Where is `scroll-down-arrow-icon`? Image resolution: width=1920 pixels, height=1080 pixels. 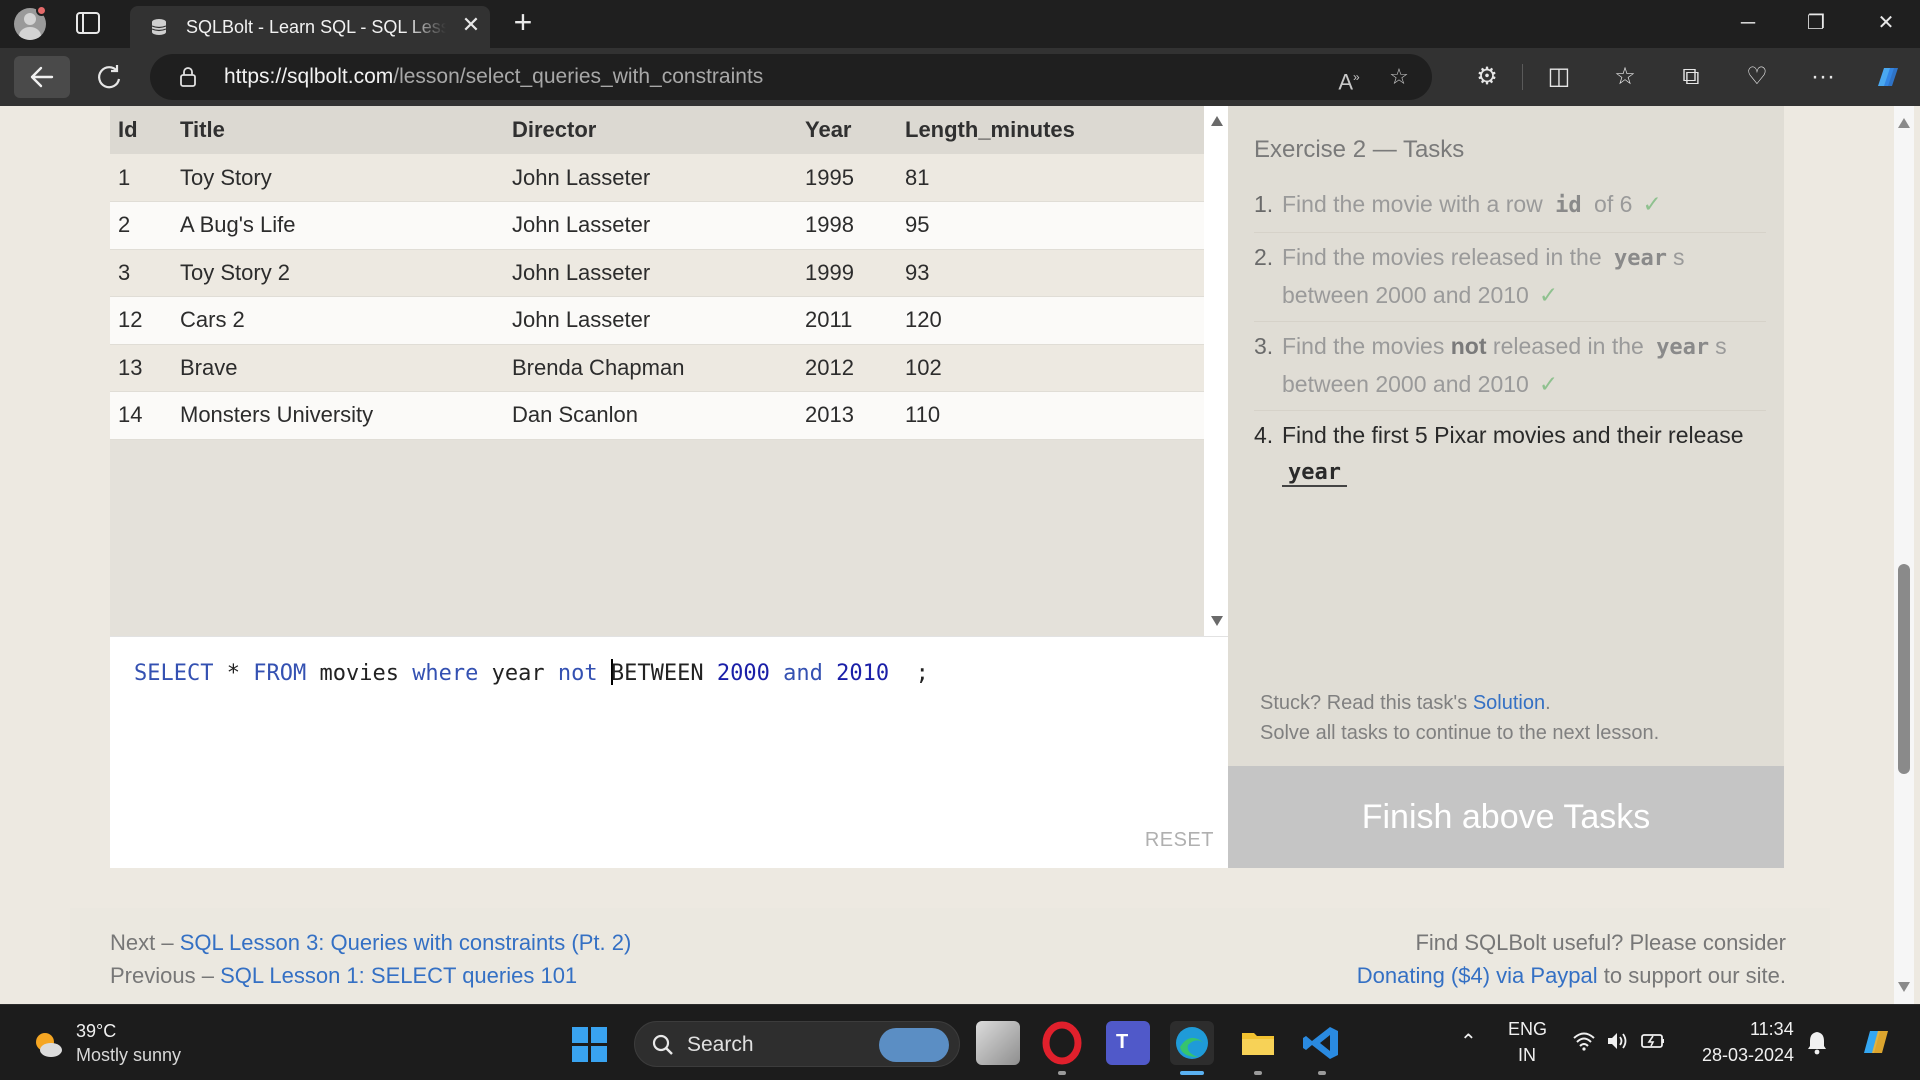 scroll-down-arrow-icon is located at coordinates (1217, 621).